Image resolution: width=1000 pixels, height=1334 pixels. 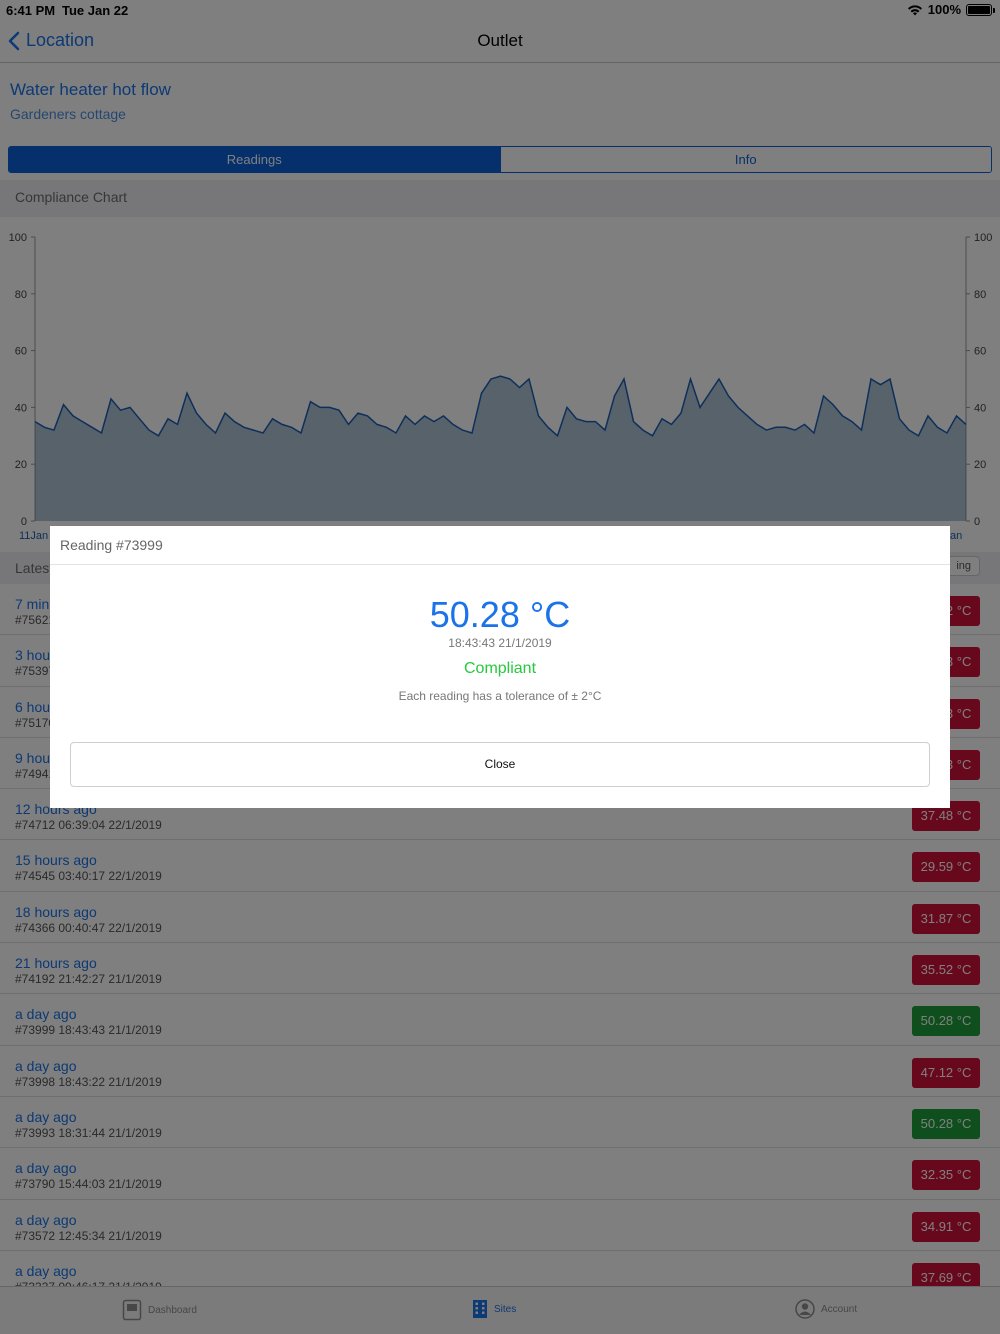 I want to click on modal-timestamp: 18:43:43 21/1/2019, so click(x=500, y=643).